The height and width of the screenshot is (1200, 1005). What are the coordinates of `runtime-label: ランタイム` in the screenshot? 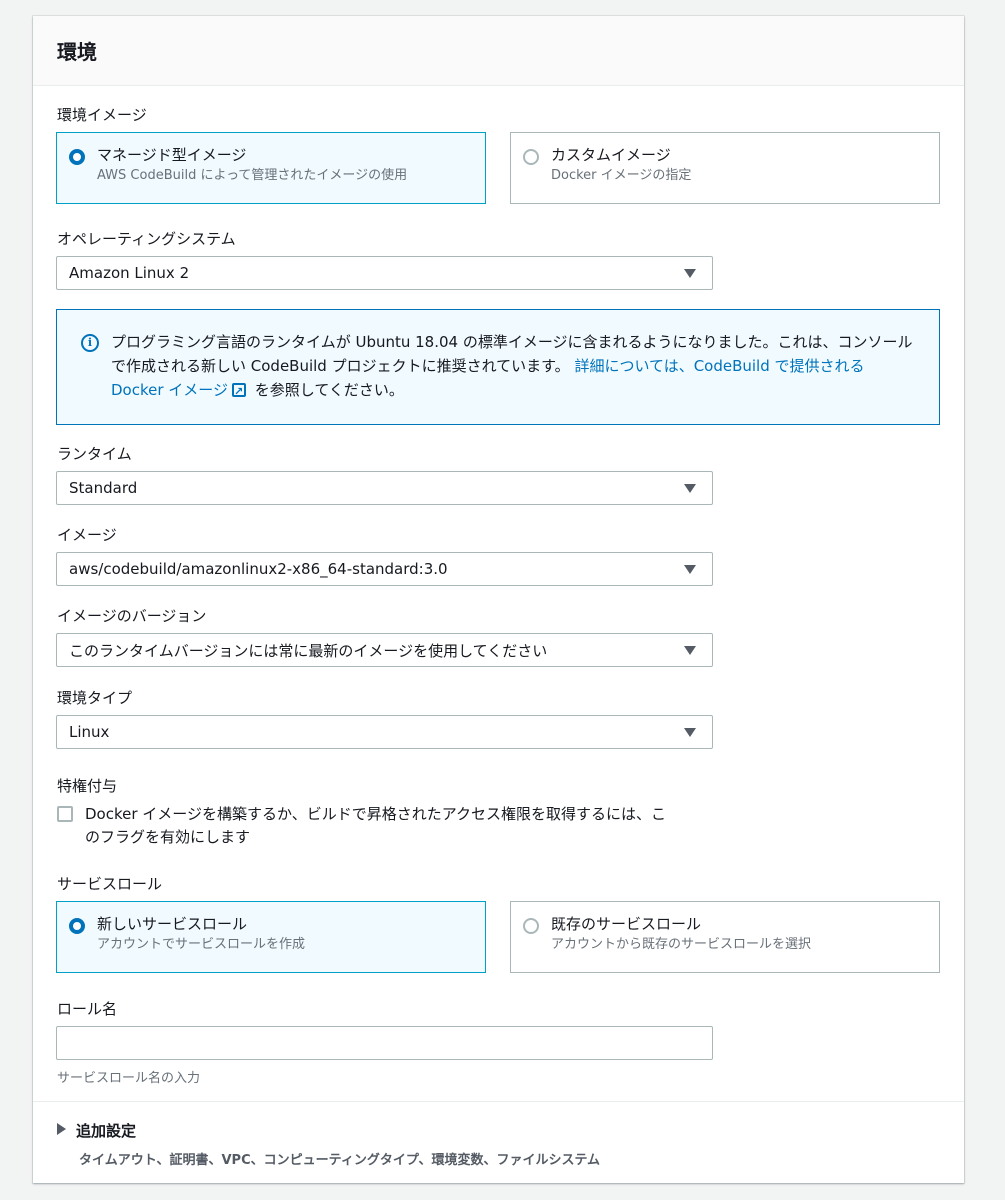 It's located at (94, 454).